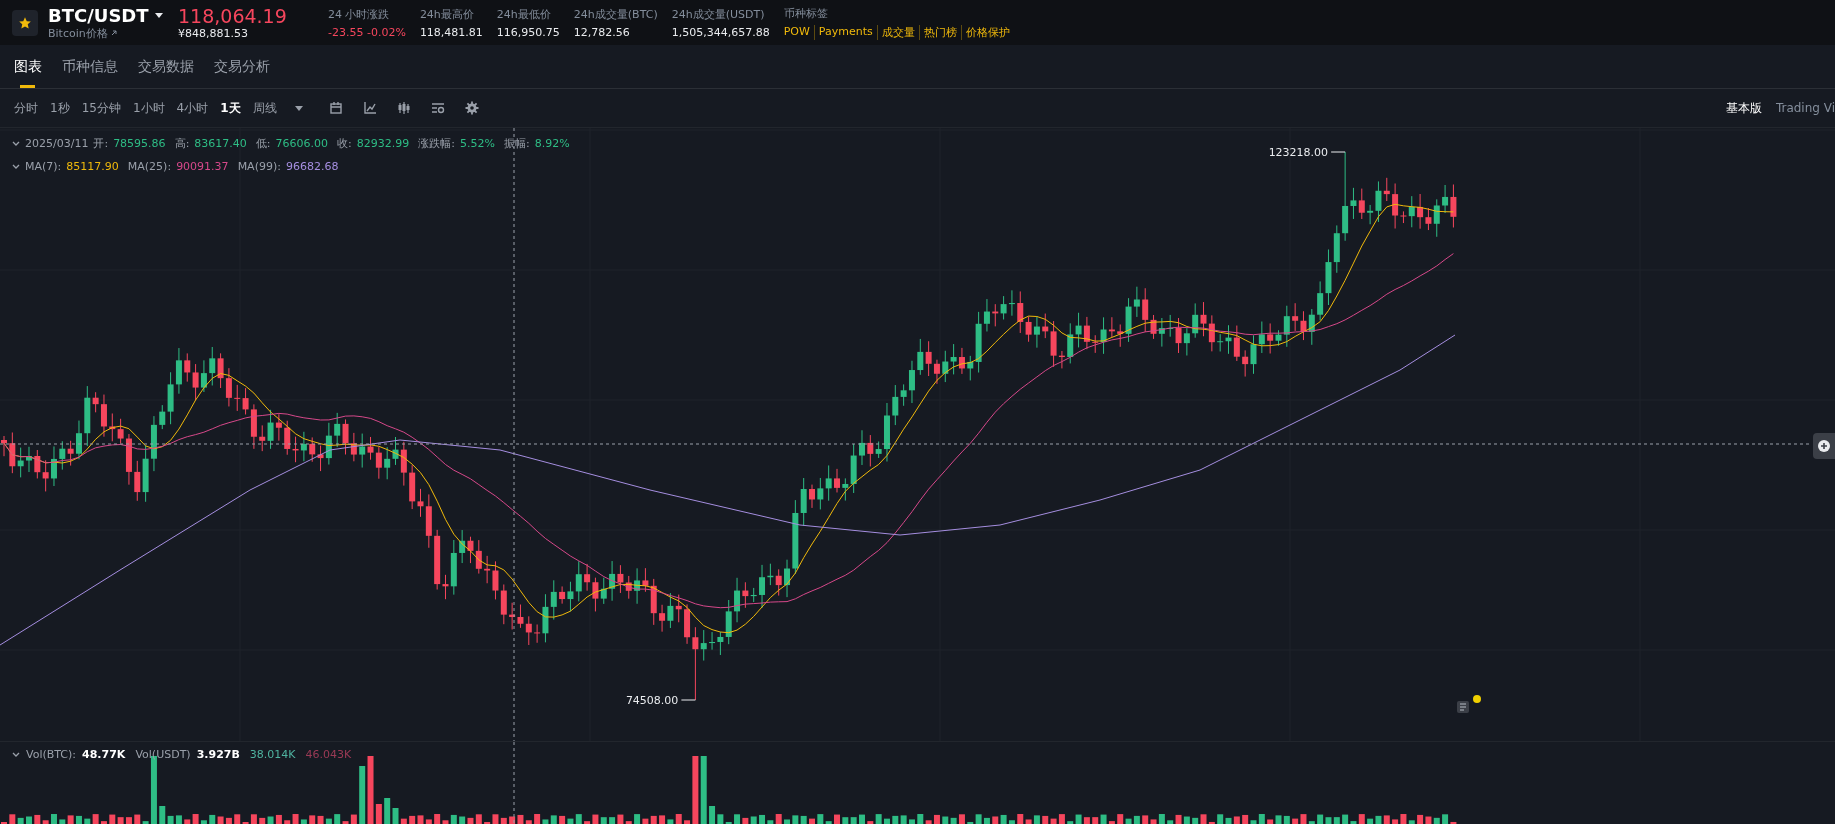 The width and height of the screenshot is (1835, 824). Describe the element at coordinates (720, 32) in the screenshot. I see `stat-value: 1,505,344,657.88` at that location.